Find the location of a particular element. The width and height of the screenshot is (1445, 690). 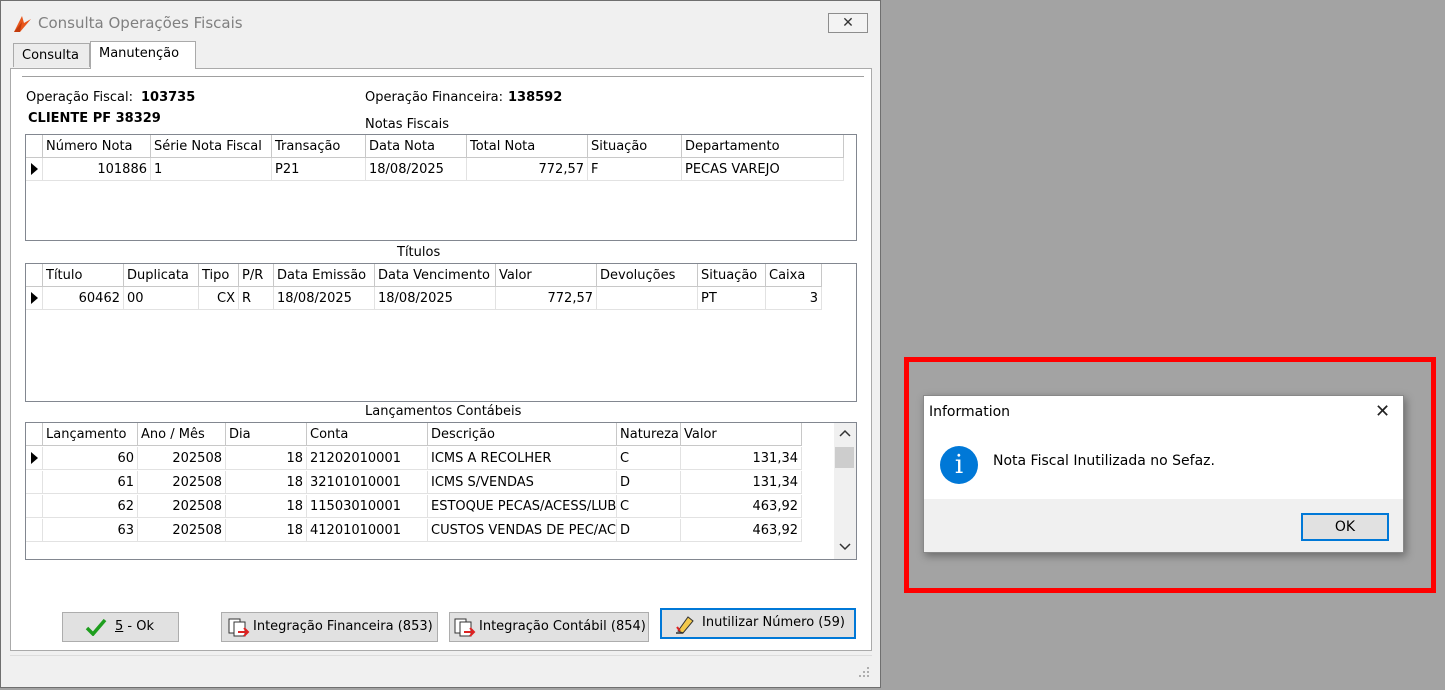

table-cell: 61 is located at coordinates (90, 482).